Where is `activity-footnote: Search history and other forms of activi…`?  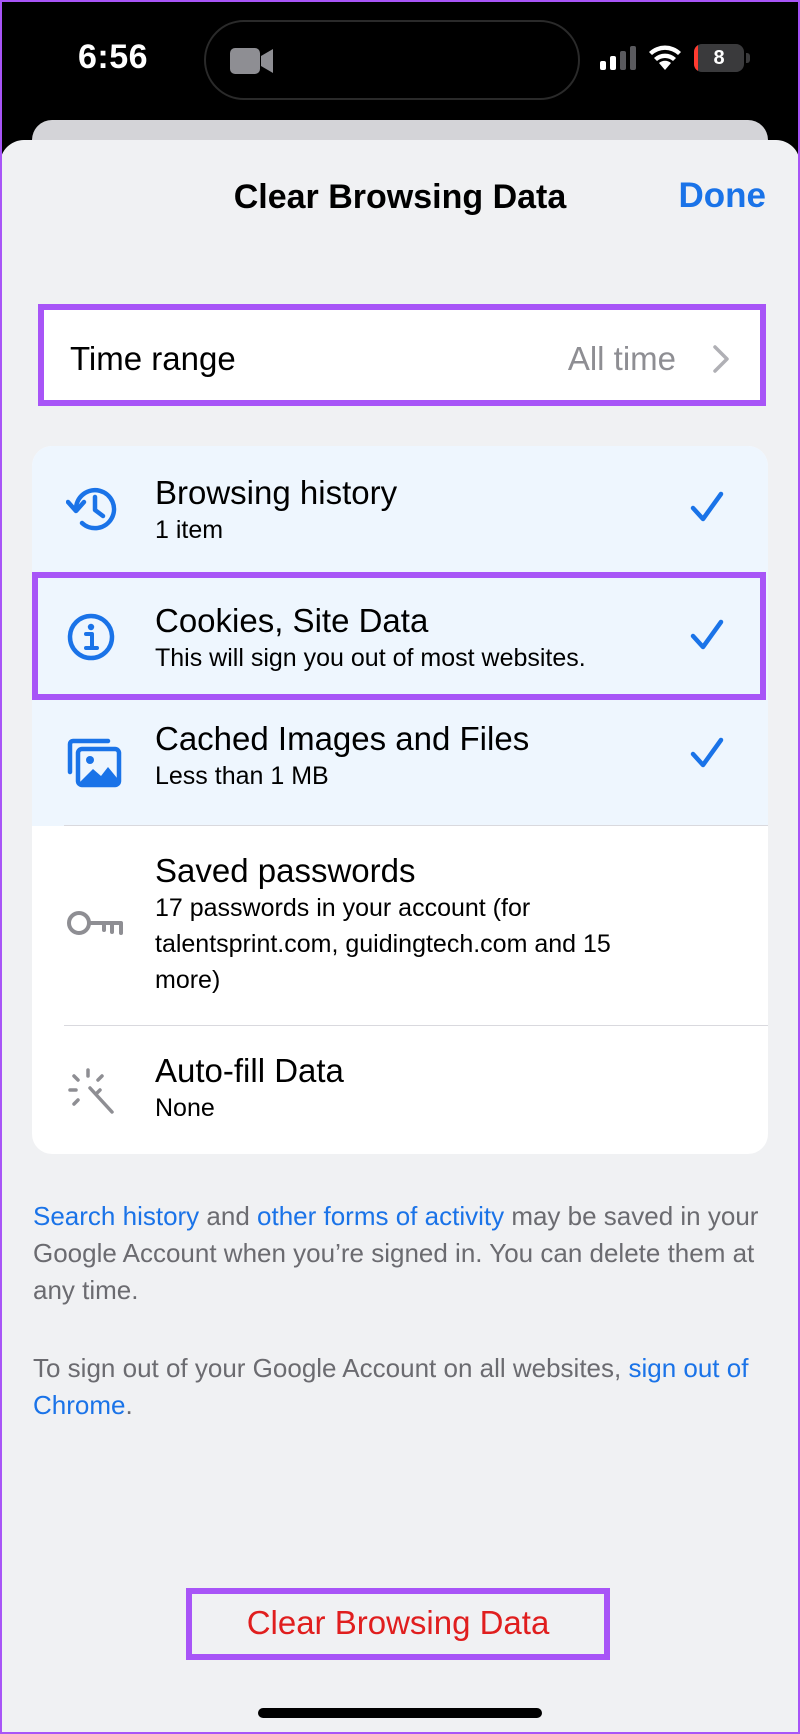 activity-footnote: Search history and other forms of activi… is located at coordinates (403, 1253).